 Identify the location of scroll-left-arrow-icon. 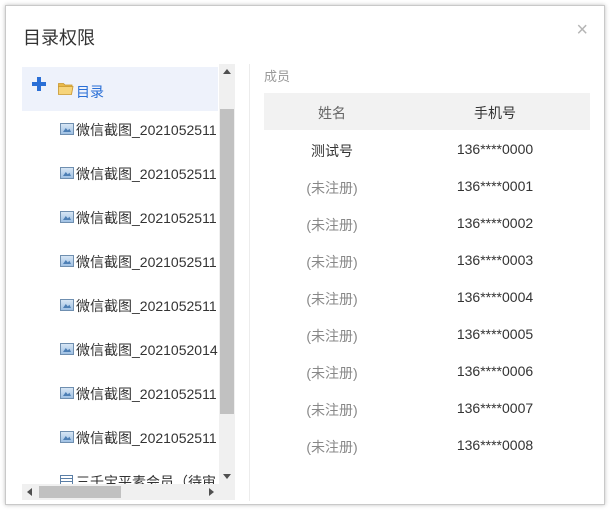
(29, 492).